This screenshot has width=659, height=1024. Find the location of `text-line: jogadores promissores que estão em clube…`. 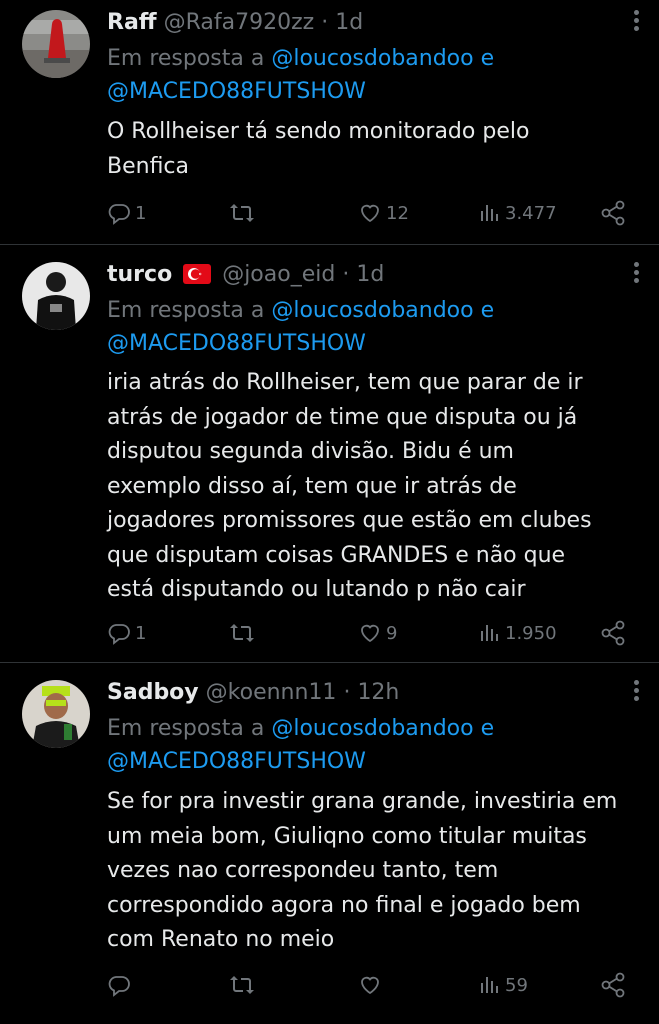

text-line: jogadores promissores que estão em clube… is located at coordinates (349, 520).